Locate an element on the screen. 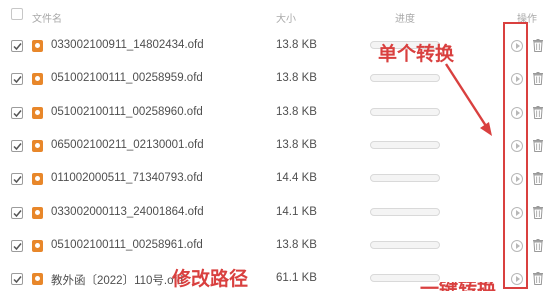 The width and height of the screenshot is (550, 291). annotation-one-click-convert: 一键转换 is located at coordinates (458, 286).